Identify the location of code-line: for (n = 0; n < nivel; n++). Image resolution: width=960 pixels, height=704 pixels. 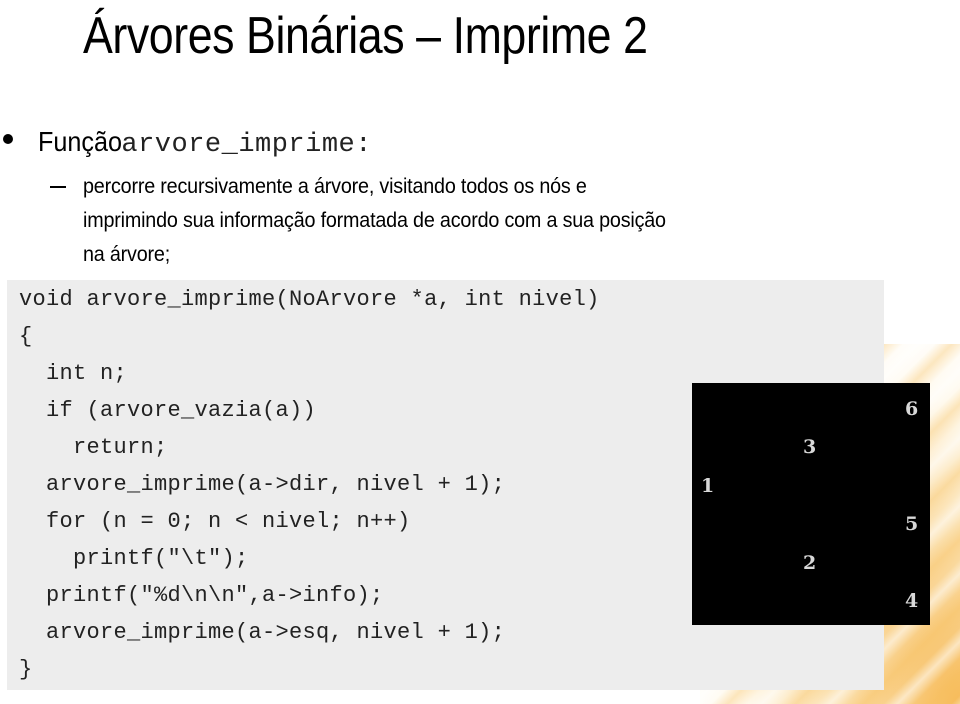
(215, 521).